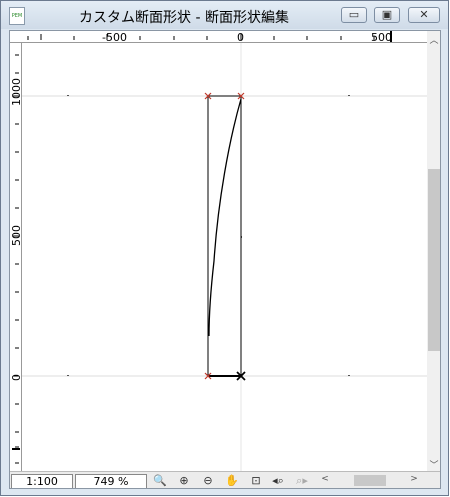 This screenshot has width=450, height=497. I want to click on zoom-in-icon: ⊕, so click(184, 480).